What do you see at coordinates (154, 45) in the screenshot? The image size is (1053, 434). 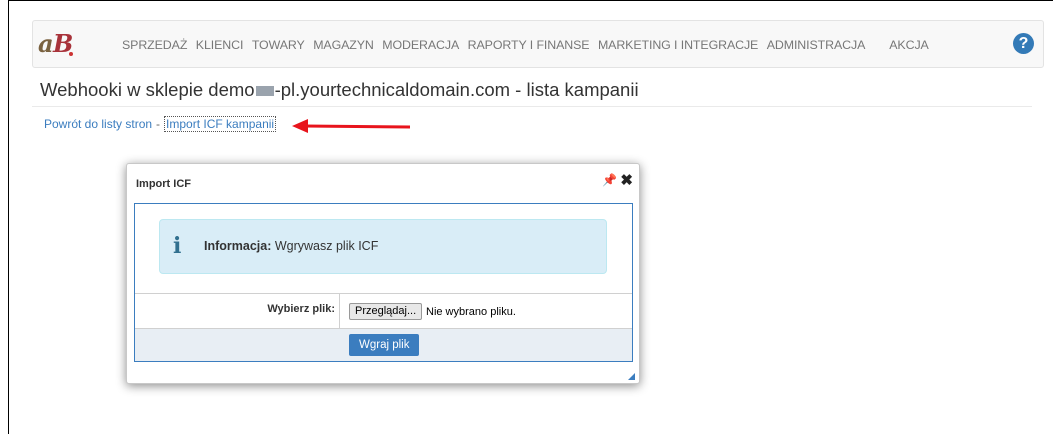 I see `menu-item-sprzedaz: SPRZEDAŻ` at bounding box center [154, 45].